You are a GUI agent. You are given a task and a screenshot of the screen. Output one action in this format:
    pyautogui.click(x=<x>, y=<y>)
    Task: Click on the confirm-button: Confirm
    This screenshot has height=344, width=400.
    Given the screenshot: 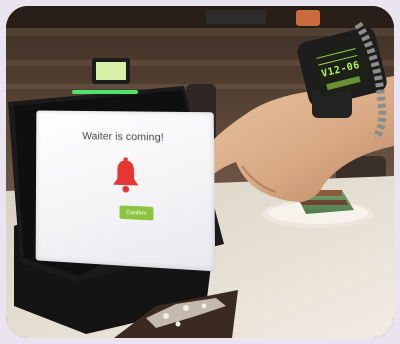 What is the action you would take?
    pyautogui.click(x=136, y=213)
    